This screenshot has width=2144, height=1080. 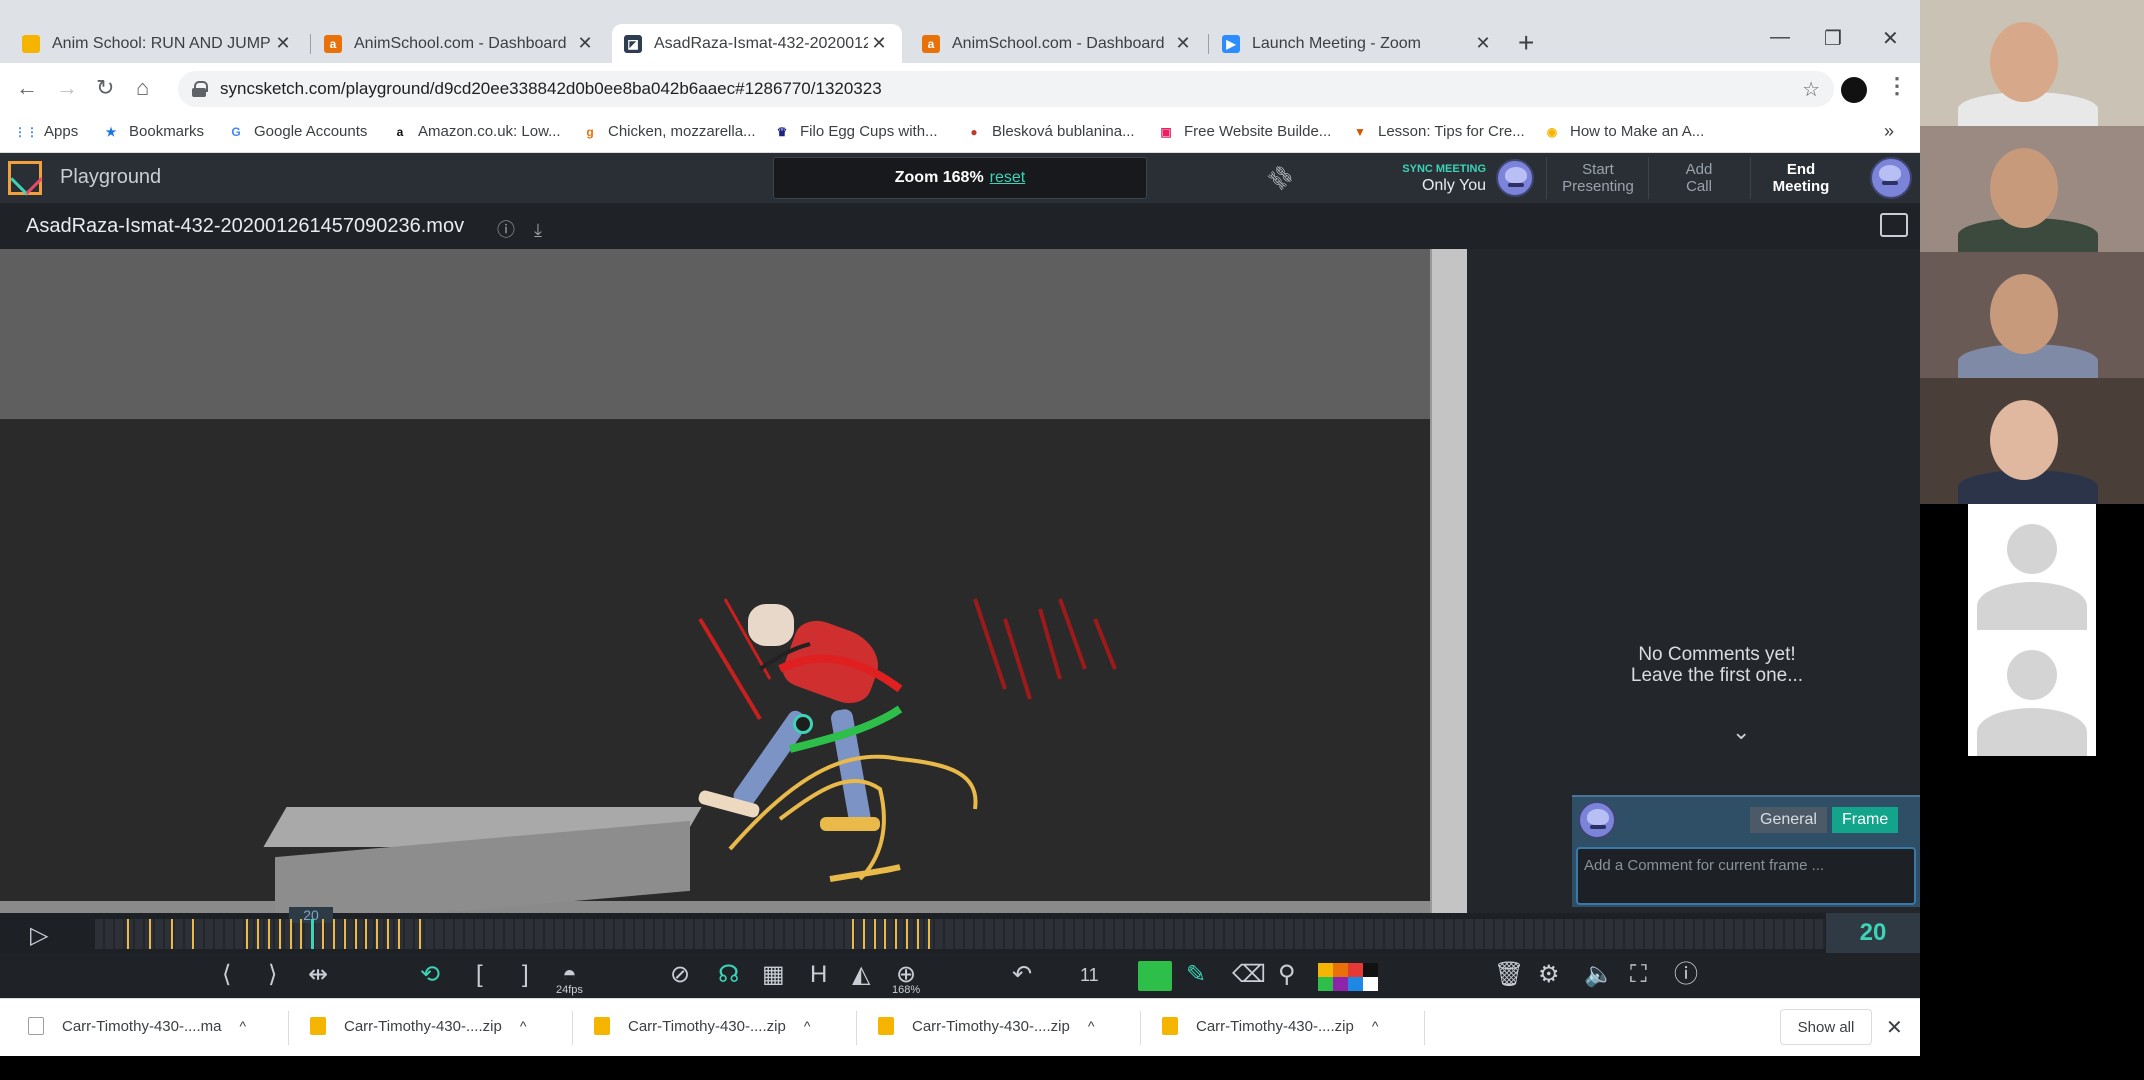 What do you see at coordinates (1022, 975) in the screenshot?
I see `undo-icon: ↶` at bounding box center [1022, 975].